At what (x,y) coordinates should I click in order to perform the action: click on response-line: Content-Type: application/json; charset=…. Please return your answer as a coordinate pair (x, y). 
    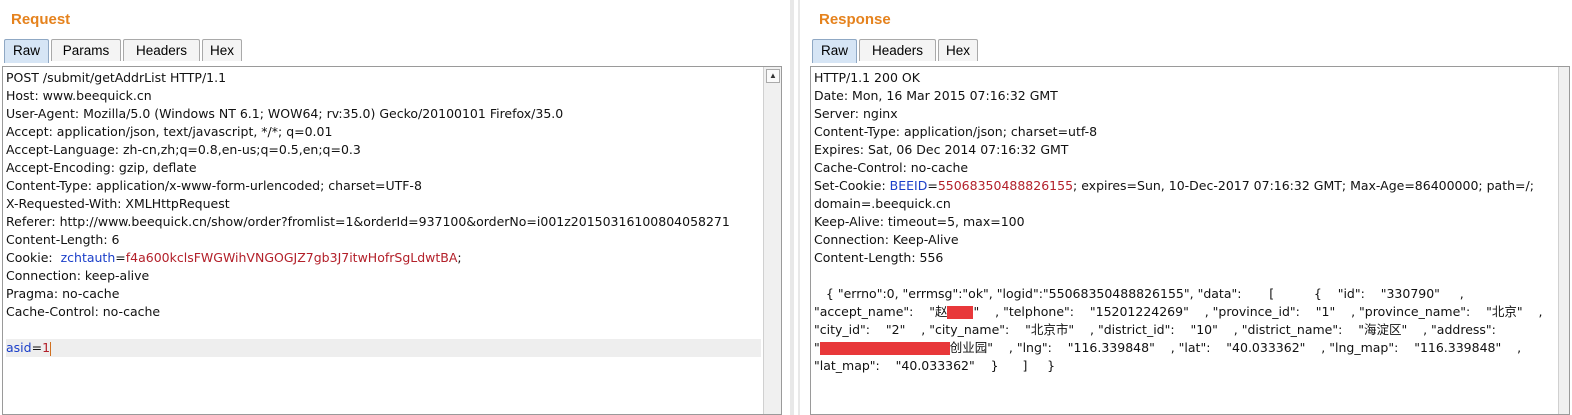
    Looking at the image, I should click on (956, 131).